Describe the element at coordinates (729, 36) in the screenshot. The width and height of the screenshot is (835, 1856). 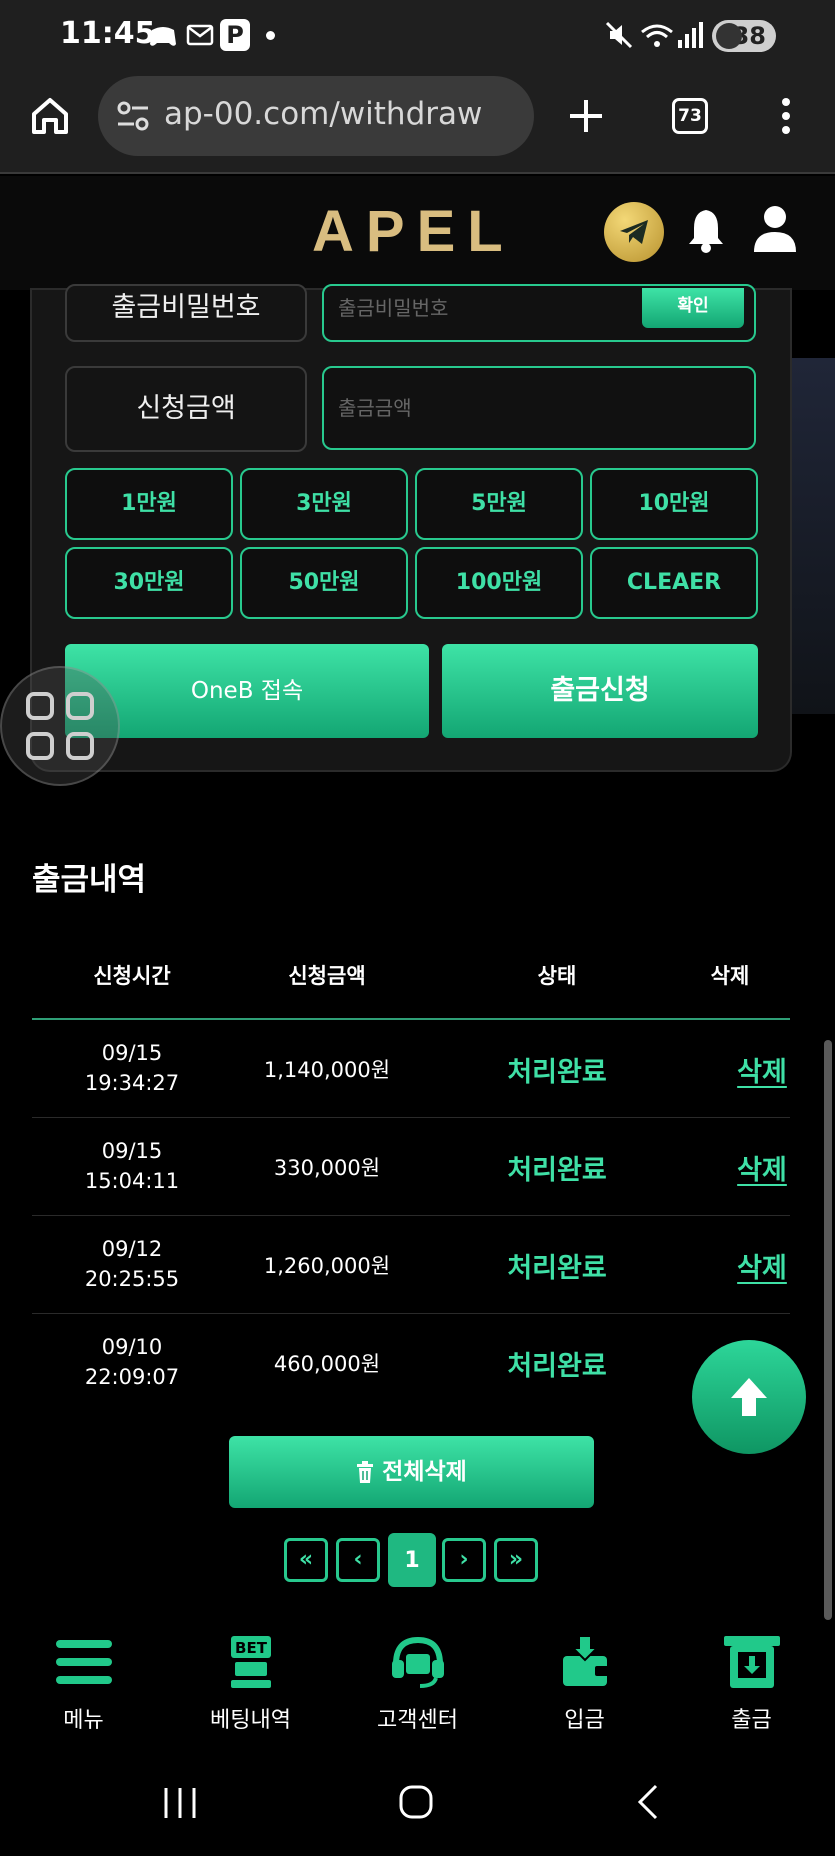
I see `battery-saver-icon` at that location.